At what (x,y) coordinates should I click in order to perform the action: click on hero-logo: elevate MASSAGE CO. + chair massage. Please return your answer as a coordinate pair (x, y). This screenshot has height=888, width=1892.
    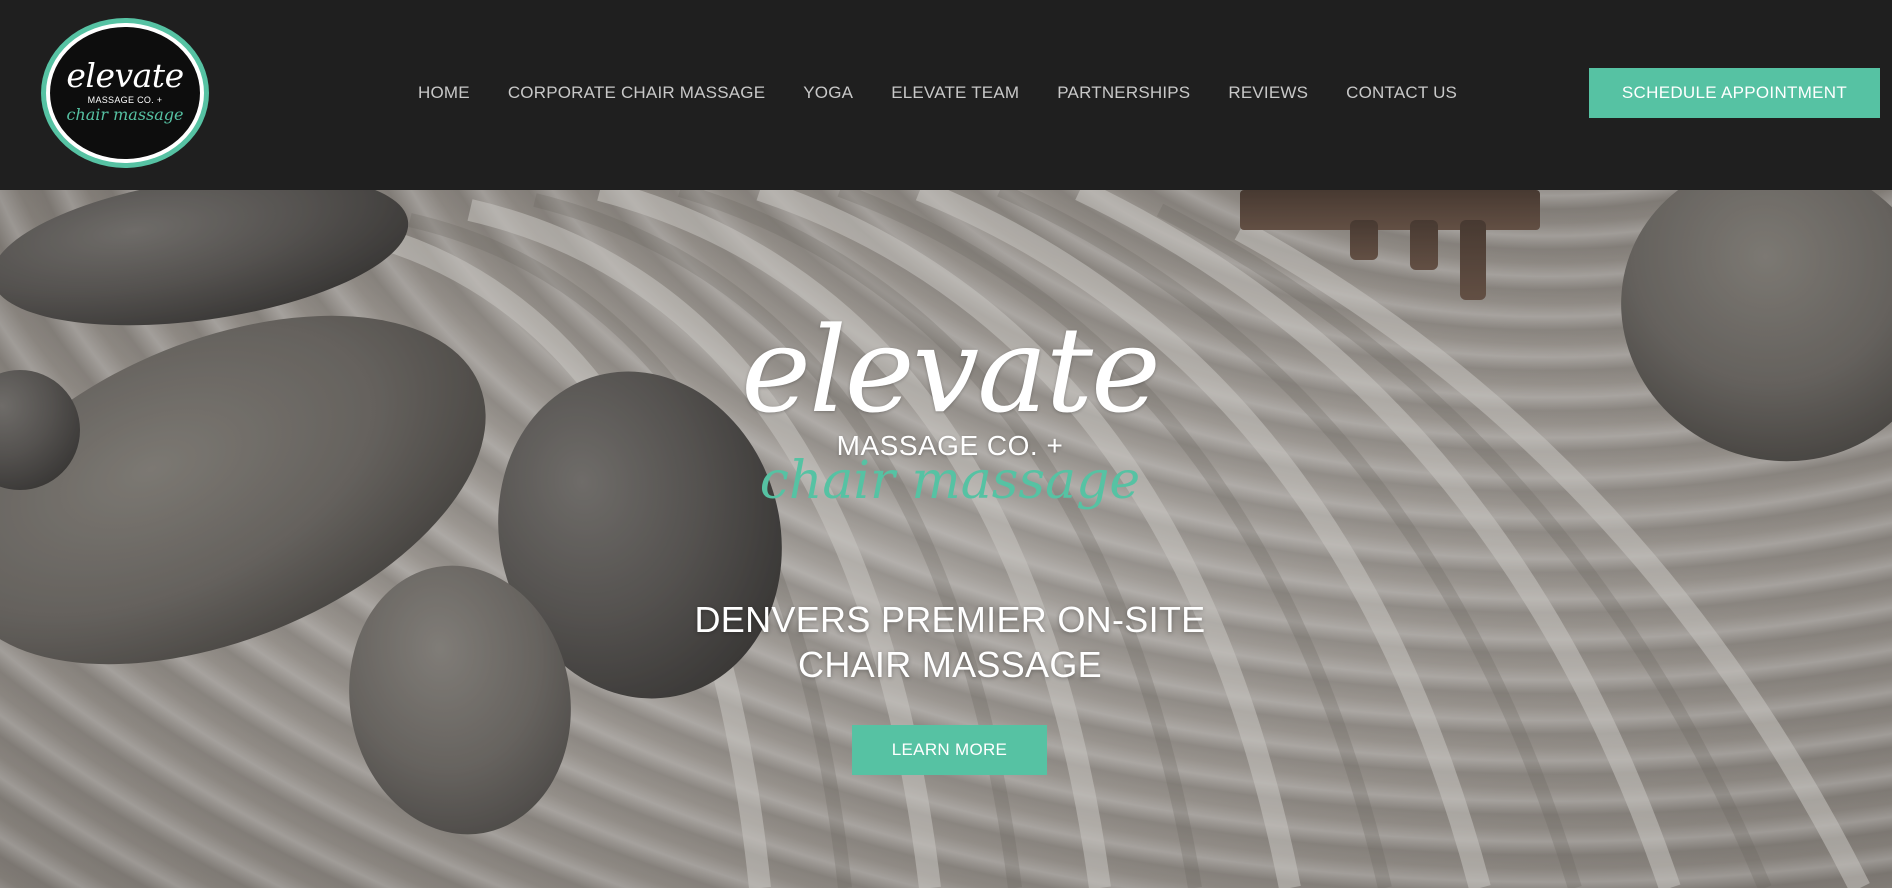
    Looking at the image, I should click on (950, 406).